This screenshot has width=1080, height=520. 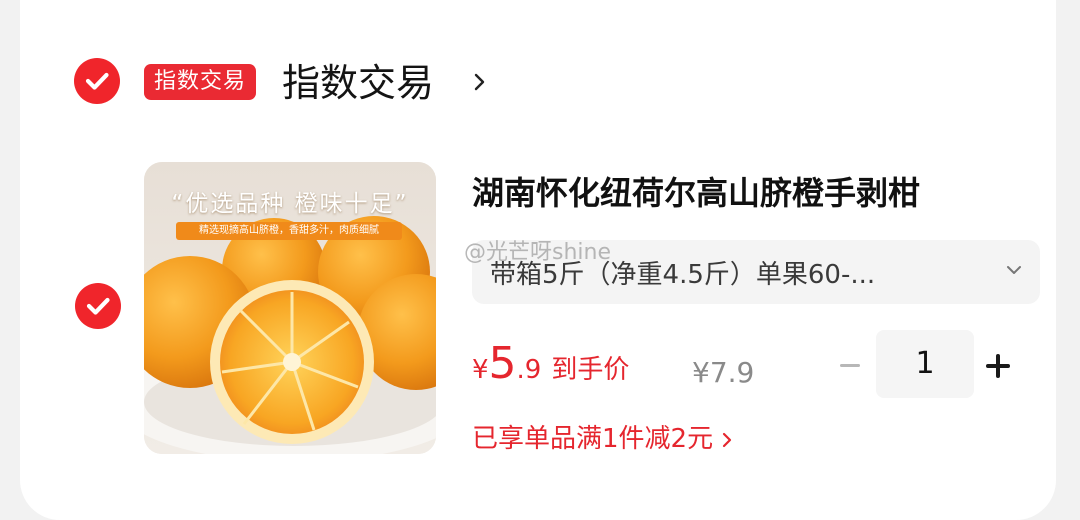 I want to click on final-price: ¥5.9 到手价, so click(x=550, y=363).